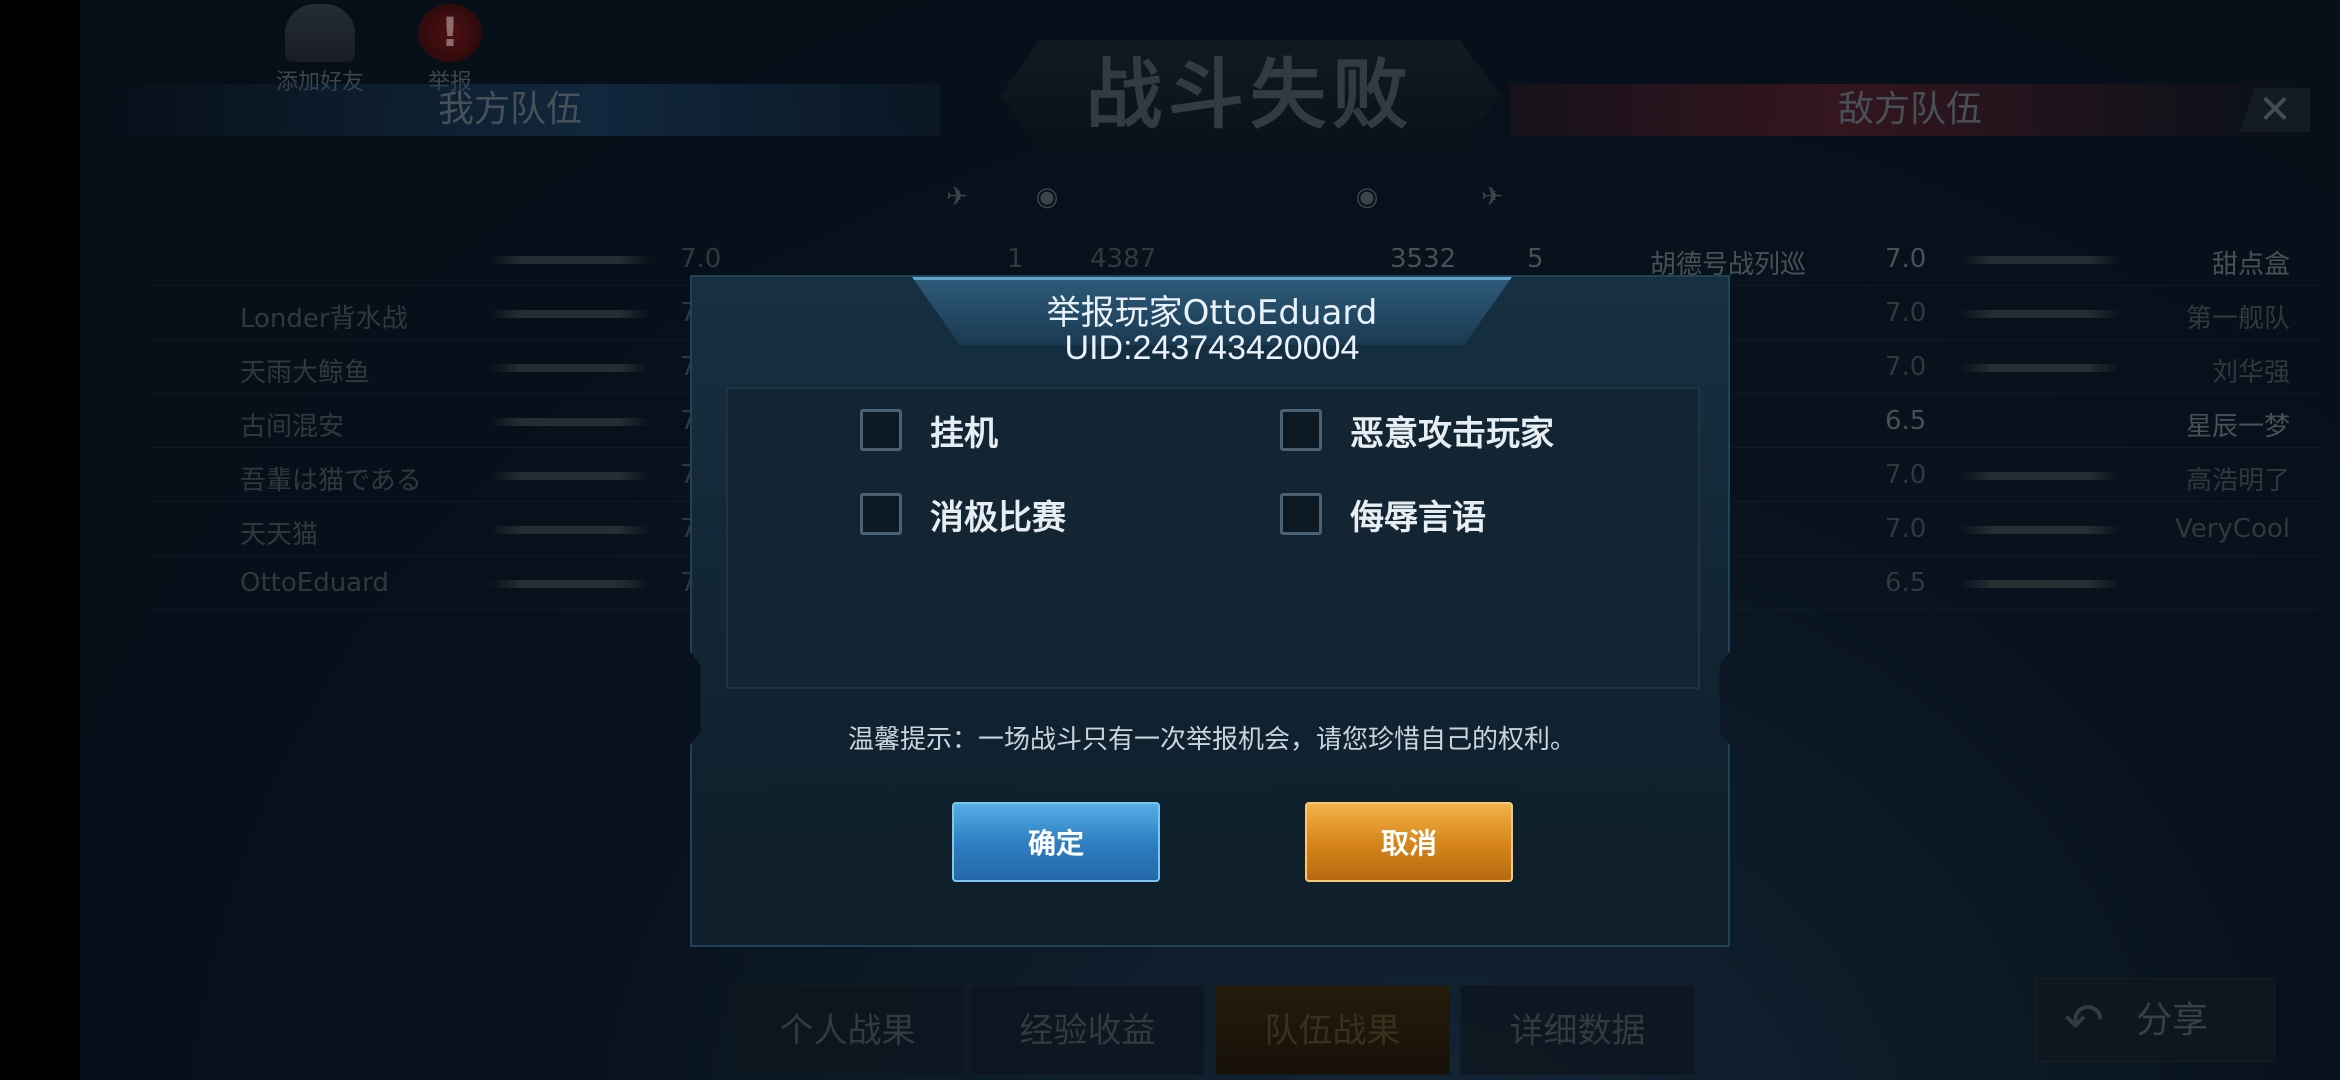 This screenshot has height=1080, width=2340. What do you see at coordinates (1418, 517) in the screenshot?
I see `insulting-language-label: 侮辱言语` at bounding box center [1418, 517].